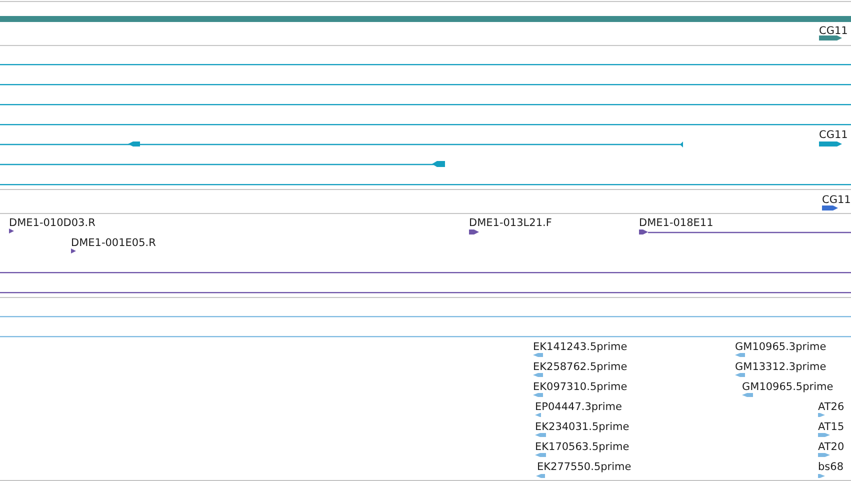 This screenshot has width=851, height=481. What do you see at coordinates (582, 427) in the screenshot?
I see `feature-label: EK234031.5prime` at bounding box center [582, 427].